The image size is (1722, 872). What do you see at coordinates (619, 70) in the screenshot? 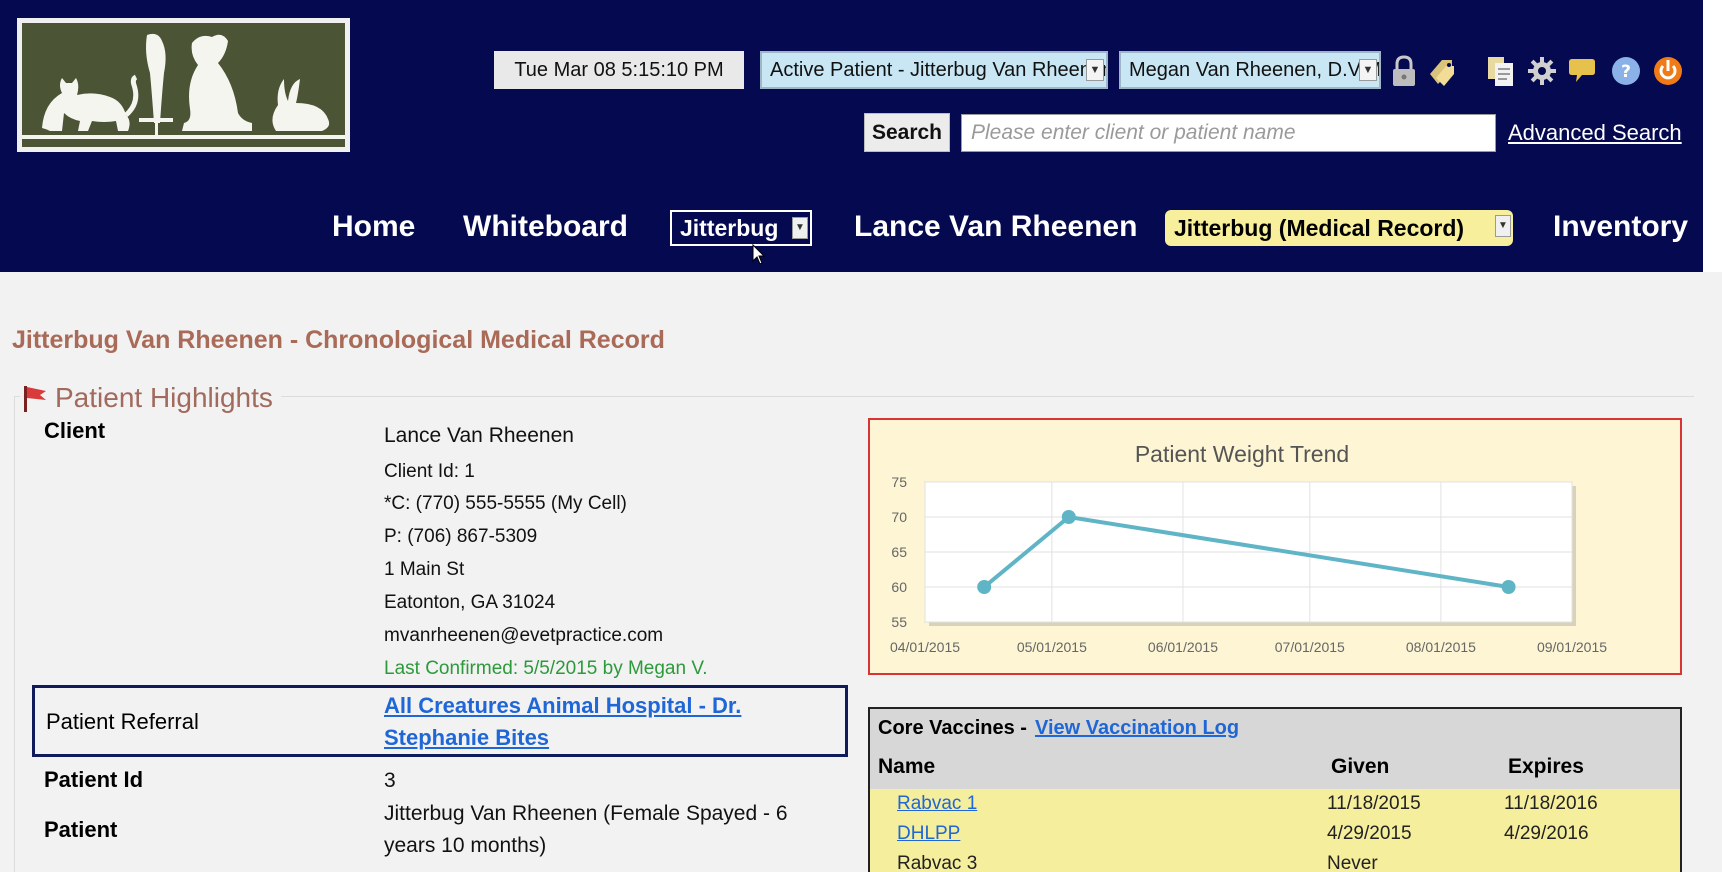
I see `clock-display: Tue Mar 08 5:15:10 PM` at bounding box center [619, 70].